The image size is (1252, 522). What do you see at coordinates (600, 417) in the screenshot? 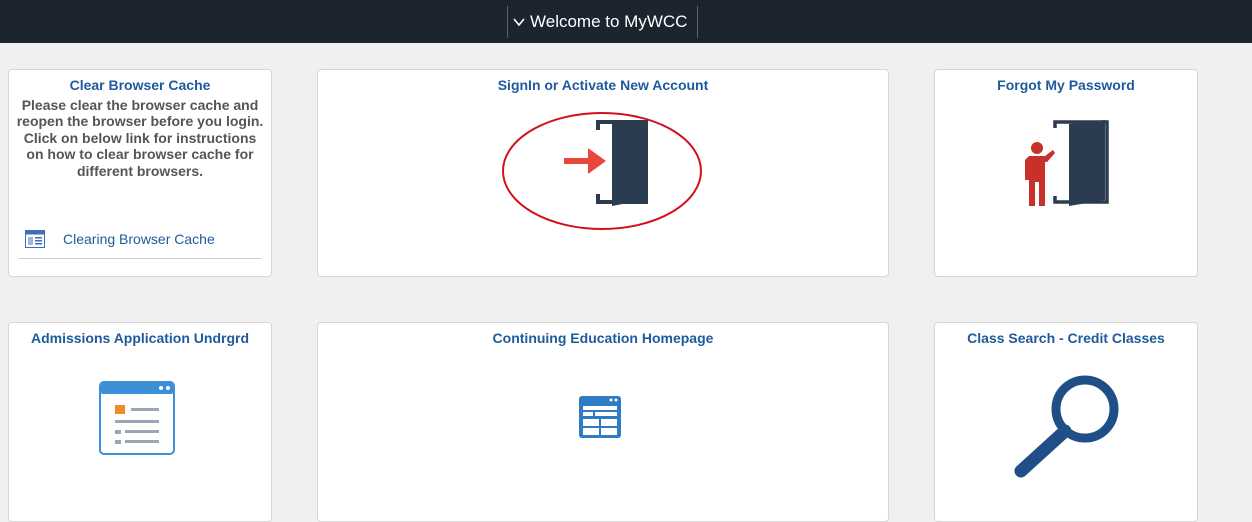
I see `homepage-layout-icon` at bounding box center [600, 417].